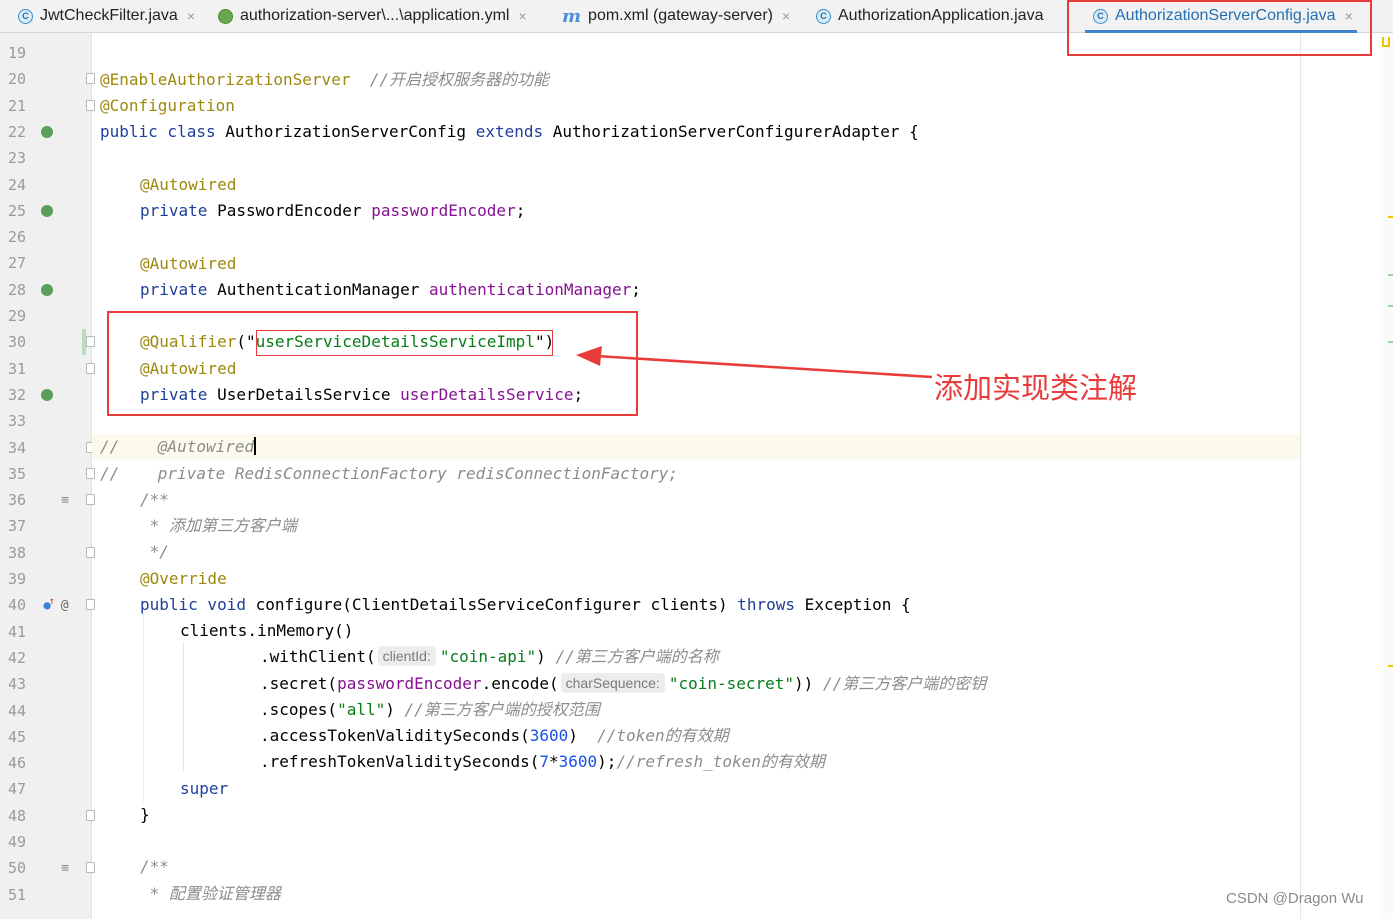 This screenshot has width=1393, height=919. I want to click on tab-jwtcheckfilter: C JwtCheckFilter.java ×, so click(106, 16).